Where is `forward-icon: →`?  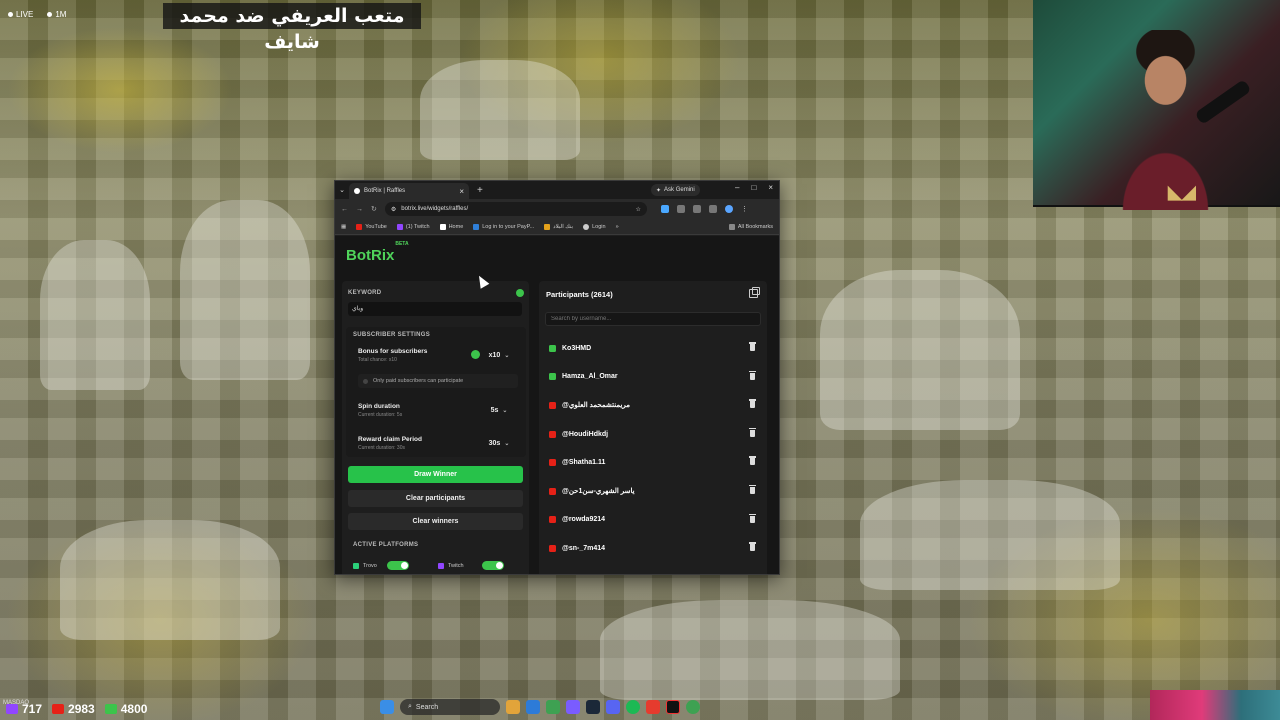
forward-icon: → is located at coordinates (359, 209).